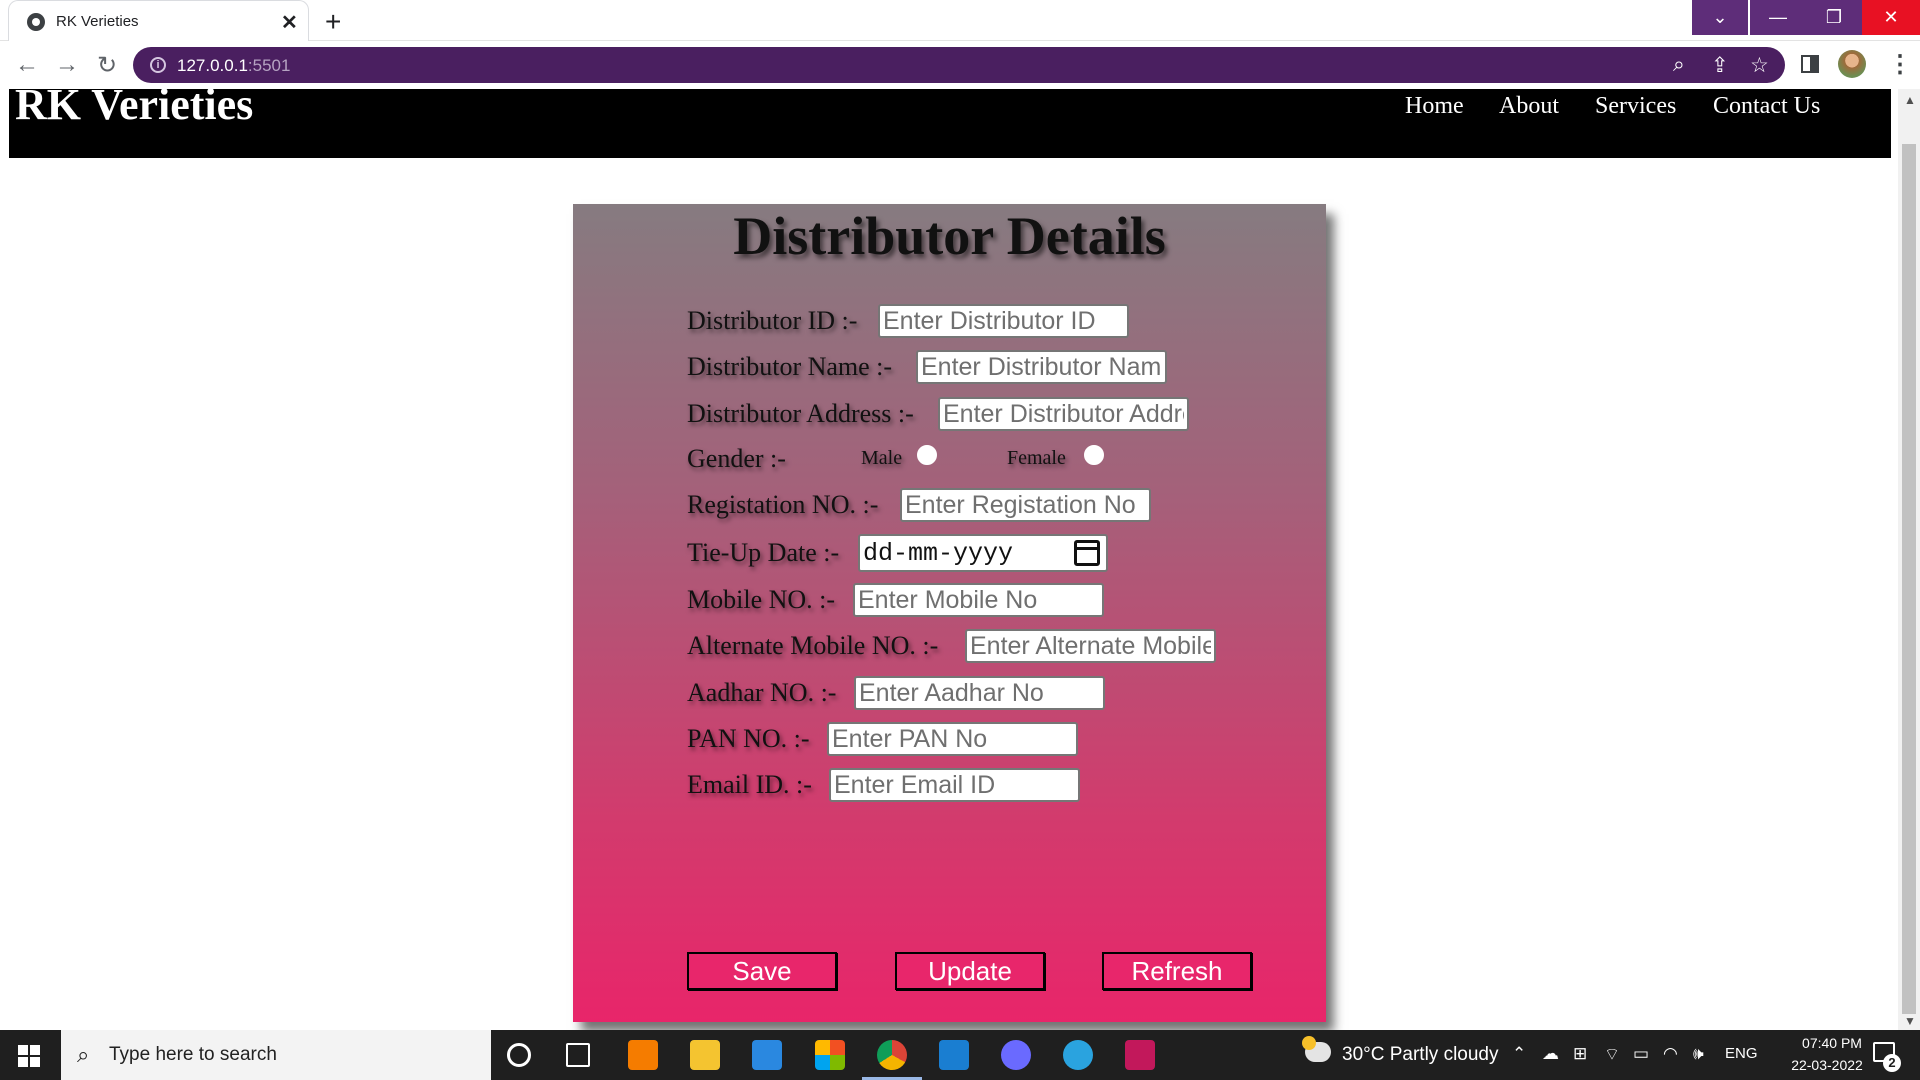  What do you see at coordinates (960, 20) in the screenshot?
I see `browser-tab-bar: RK Verieties ✕ + ⌄ — ❐ ✕` at bounding box center [960, 20].